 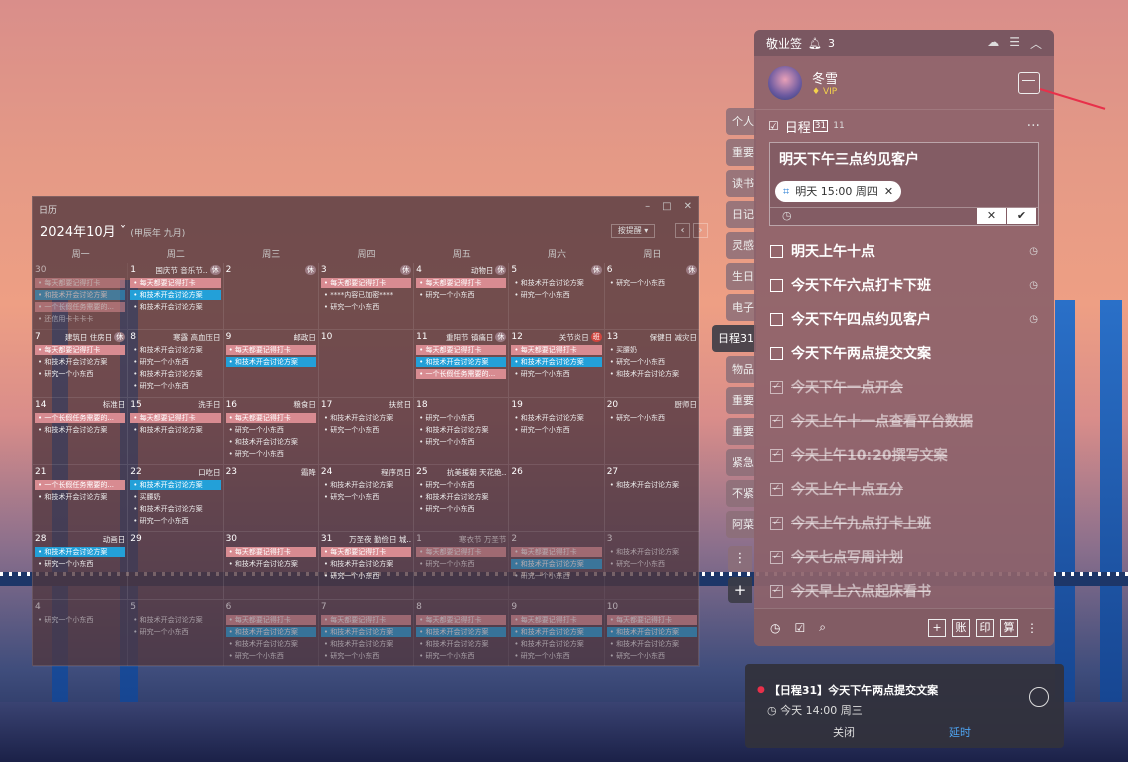 What do you see at coordinates (741, 369) in the screenshot?
I see `category-tab: 物品` at bounding box center [741, 369].